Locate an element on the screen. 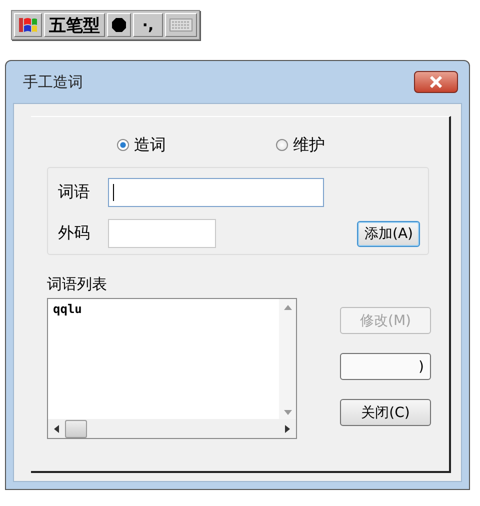 This screenshot has height=506, width=480. close-button is located at coordinates (436, 82).